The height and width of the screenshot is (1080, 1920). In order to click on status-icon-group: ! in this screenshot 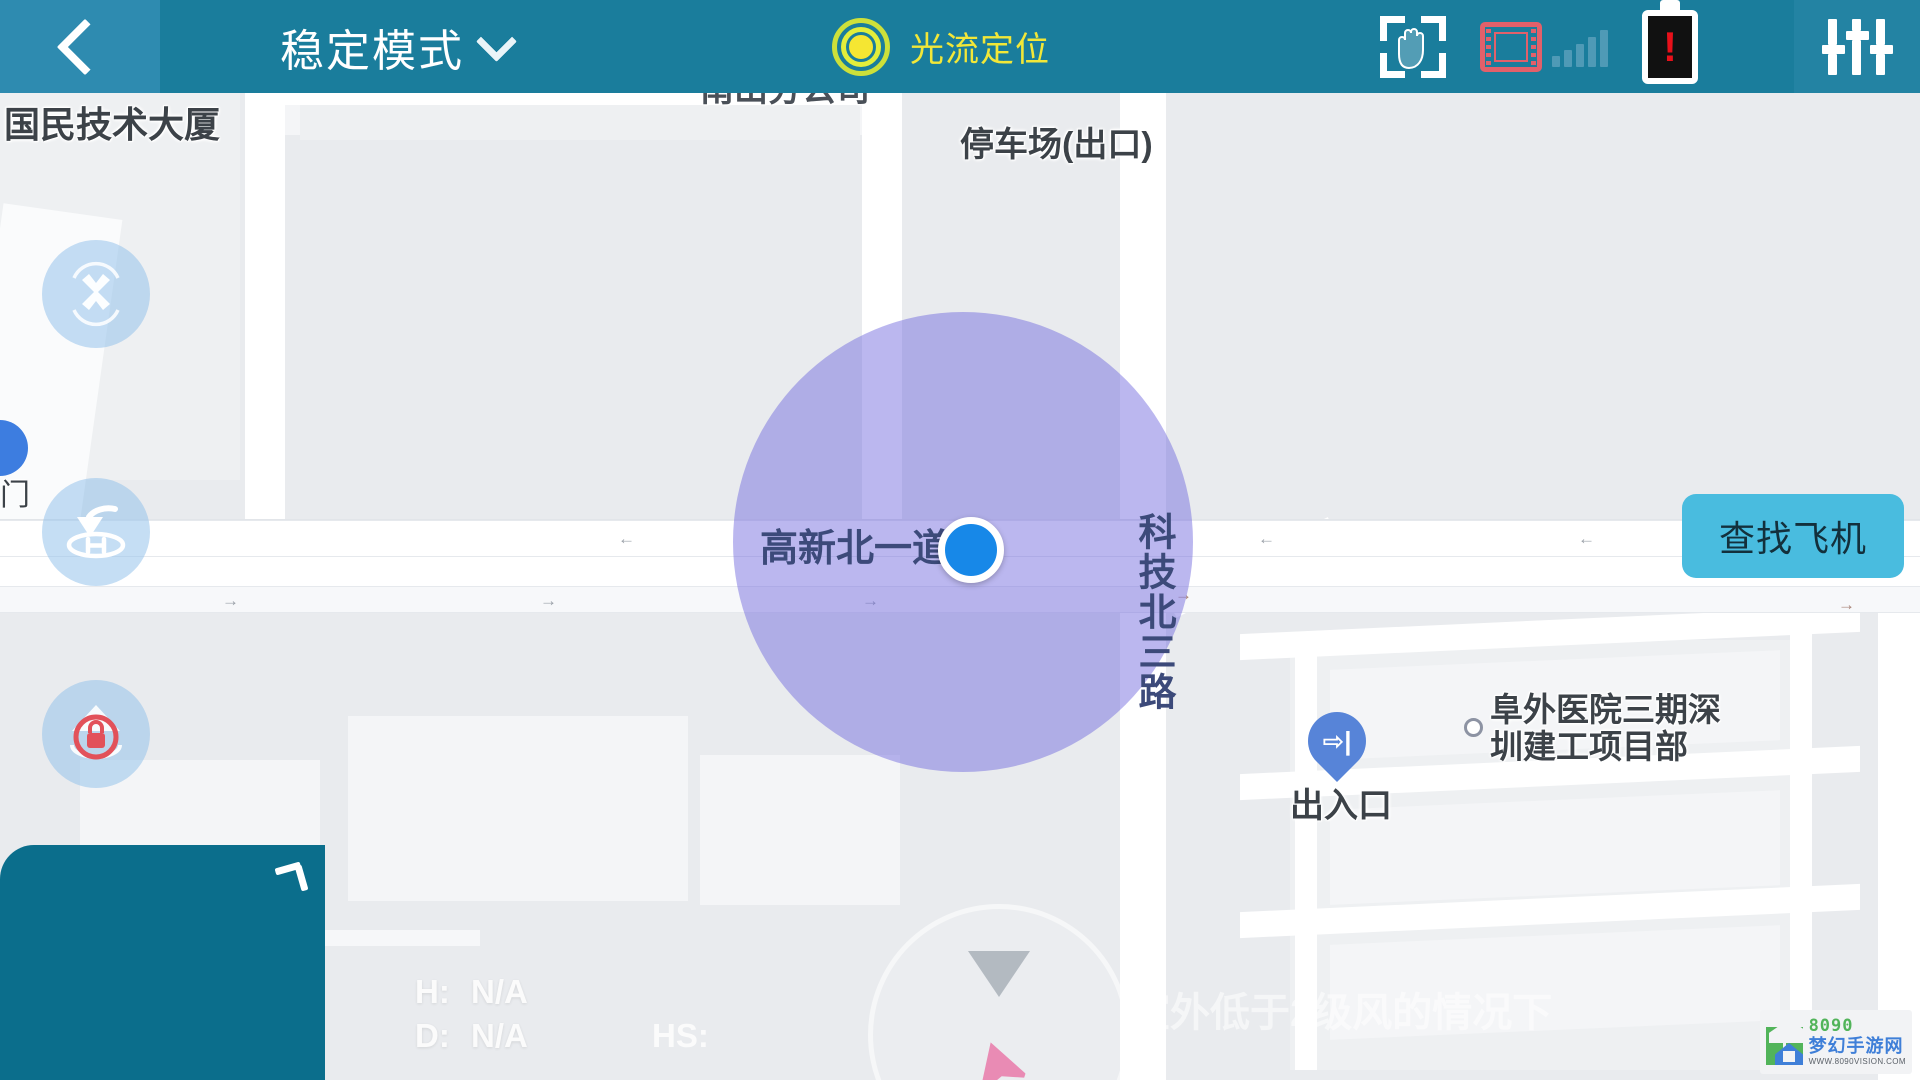, I will do `click(1650, 46)`.